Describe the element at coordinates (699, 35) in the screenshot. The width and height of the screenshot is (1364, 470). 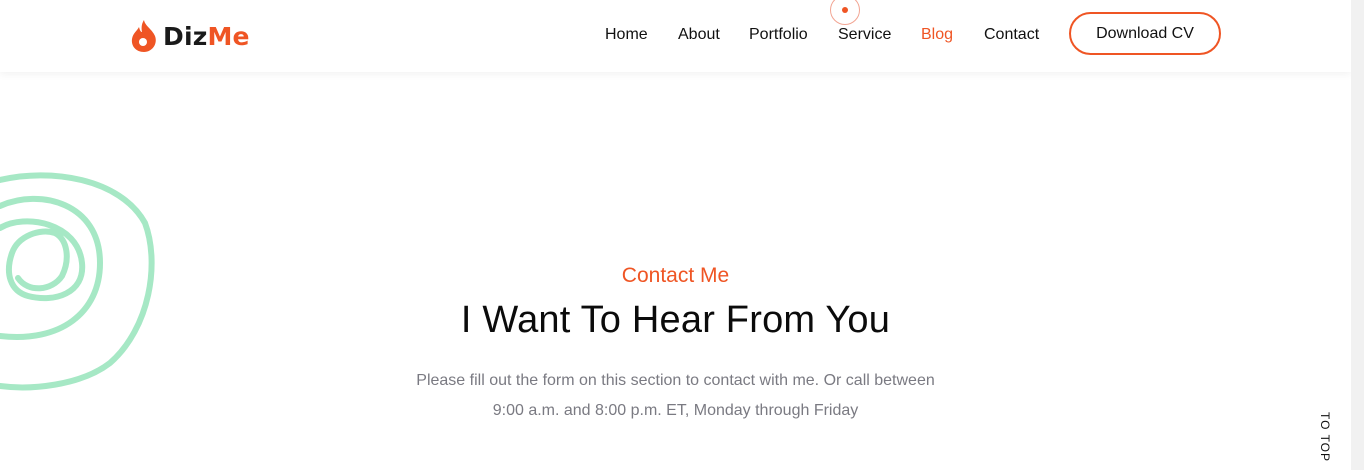
I see `nav-about: About` at that location.